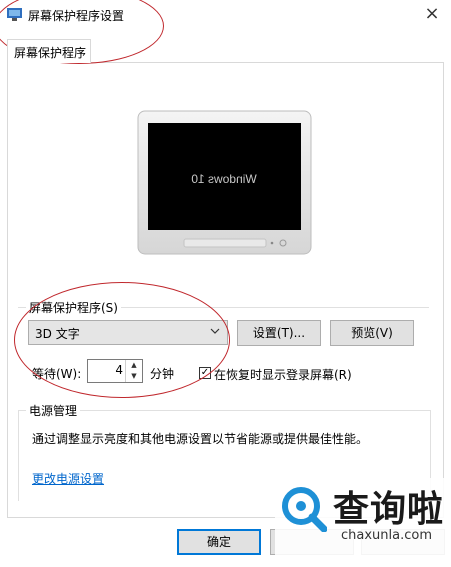 This screenshot has width=451, height=567. Describe the element at coordinates (372, 333) in the screenshot. I see `preview-button: 预览(V)` at that location.